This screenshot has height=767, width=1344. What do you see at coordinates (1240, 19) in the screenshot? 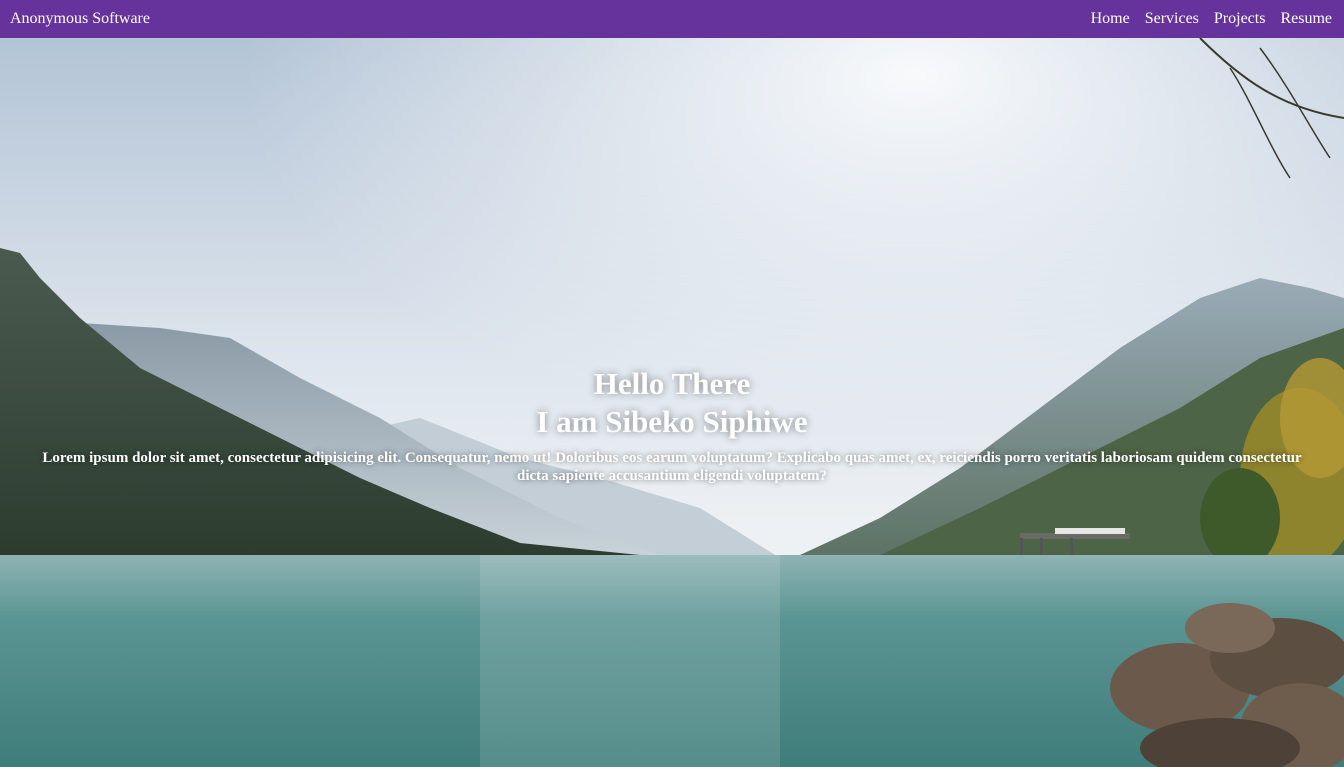
I see `nav-link-projects: Projects` at bounding box center [1240, 19].